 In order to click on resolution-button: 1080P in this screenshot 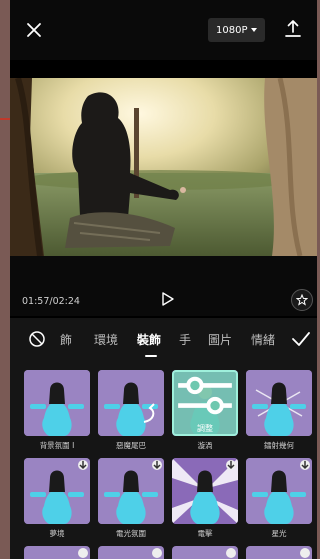, I will do `click(237, 30)`.